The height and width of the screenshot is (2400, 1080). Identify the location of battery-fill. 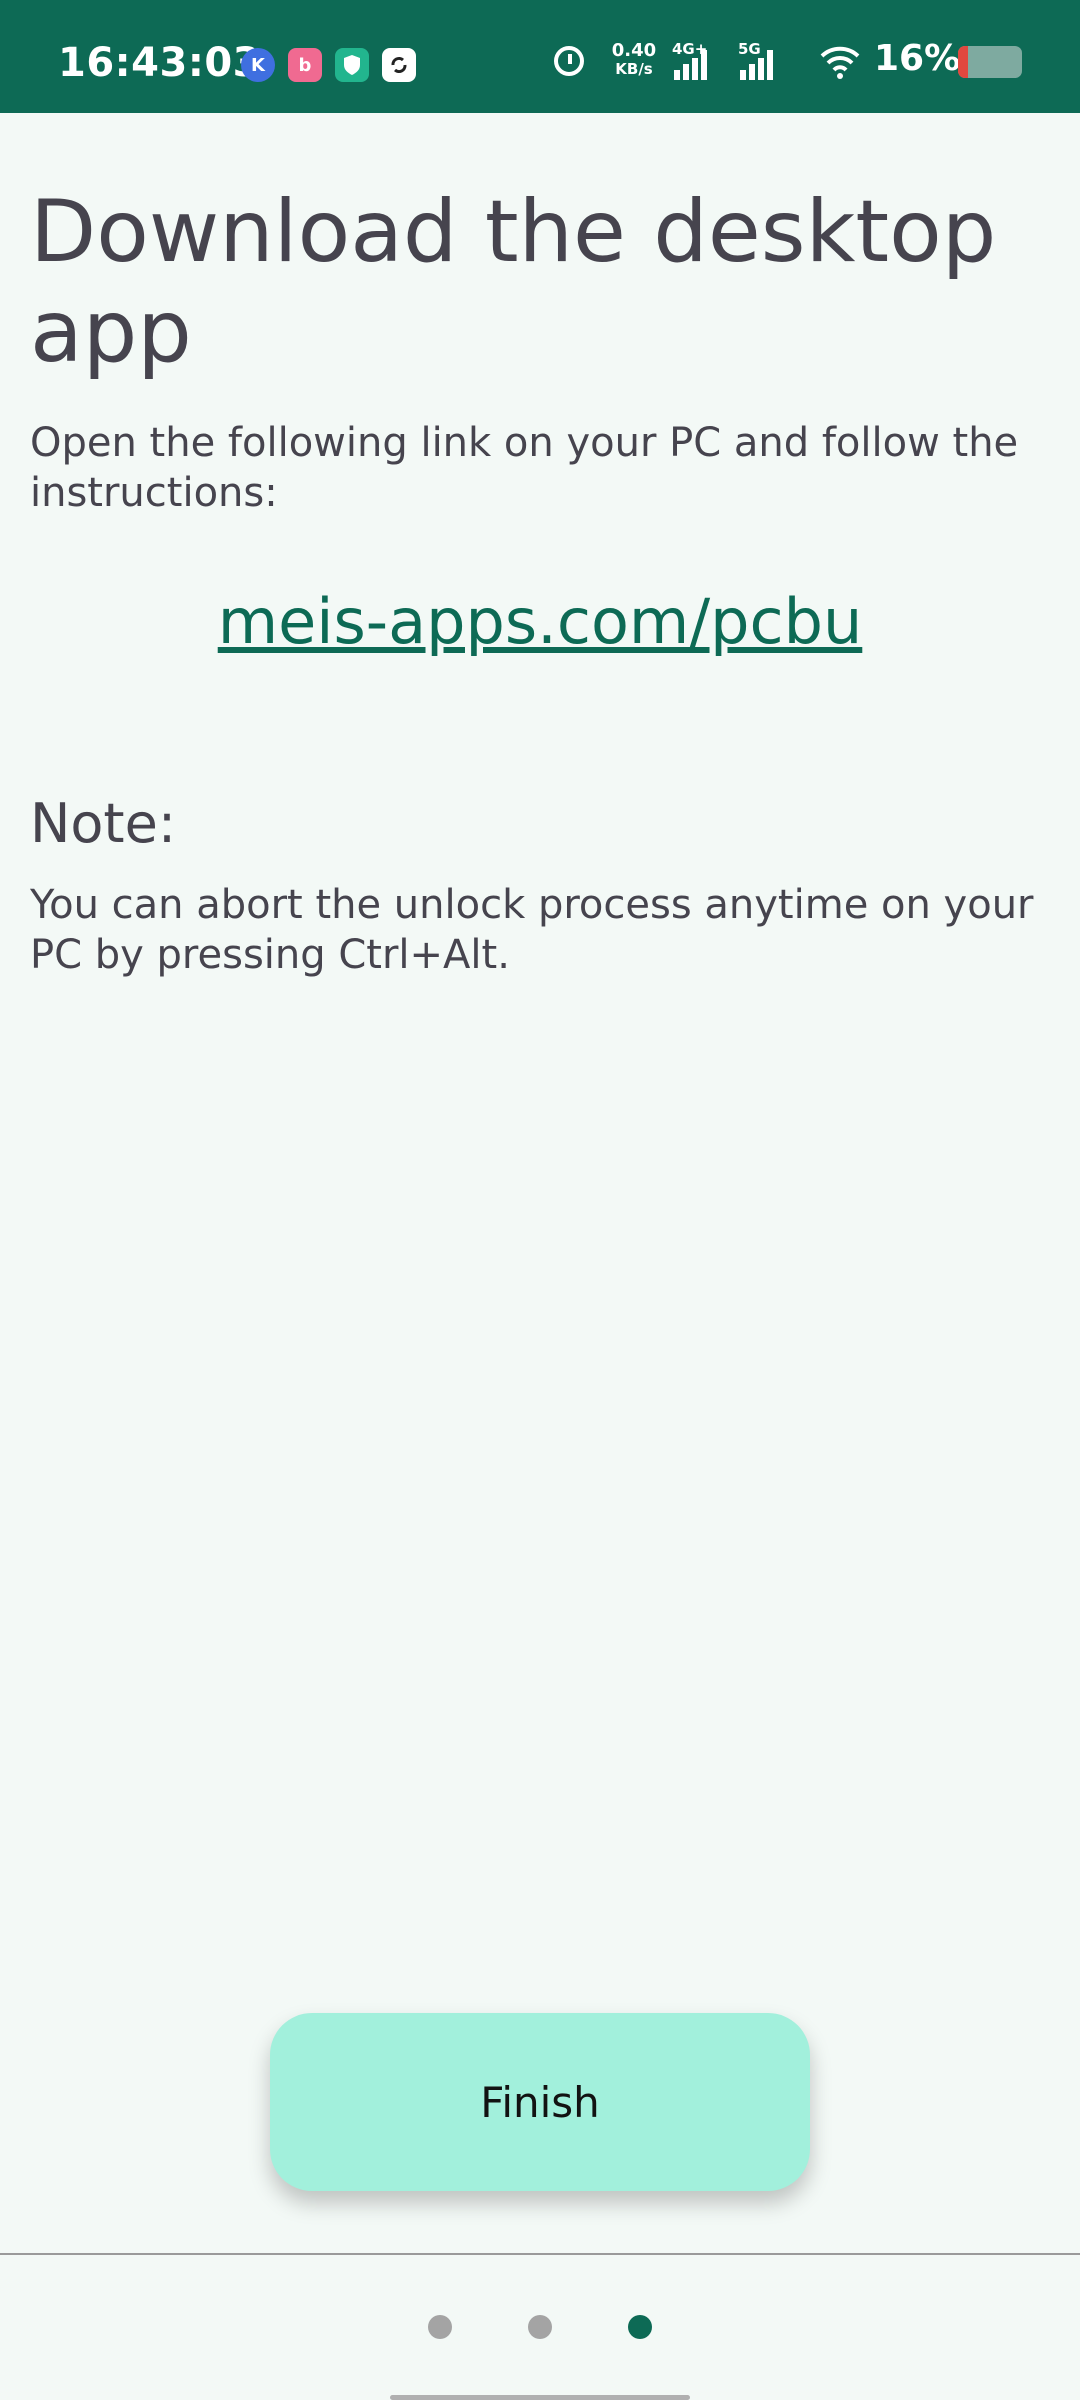
(963, 62).